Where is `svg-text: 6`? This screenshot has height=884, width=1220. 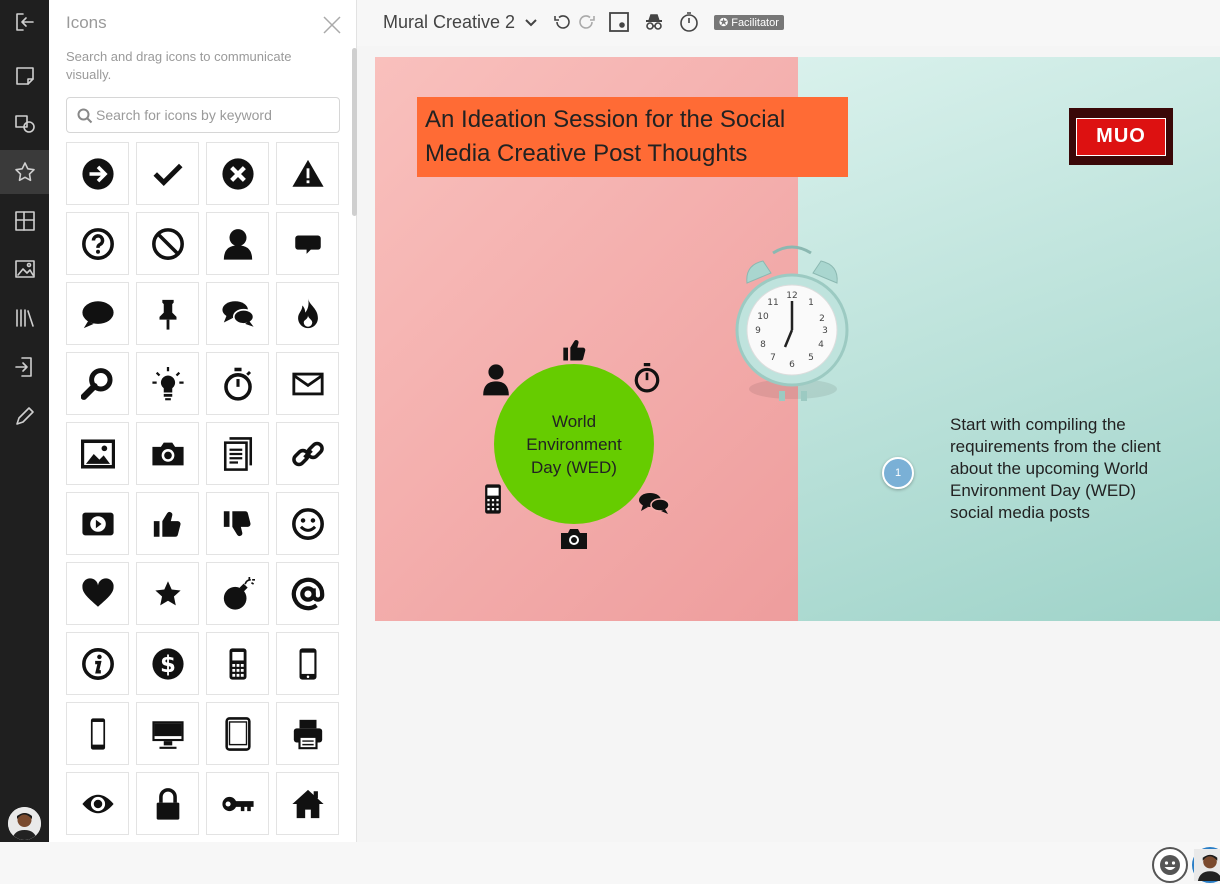
svg-text: 6 is located at coordinates (792, 365).